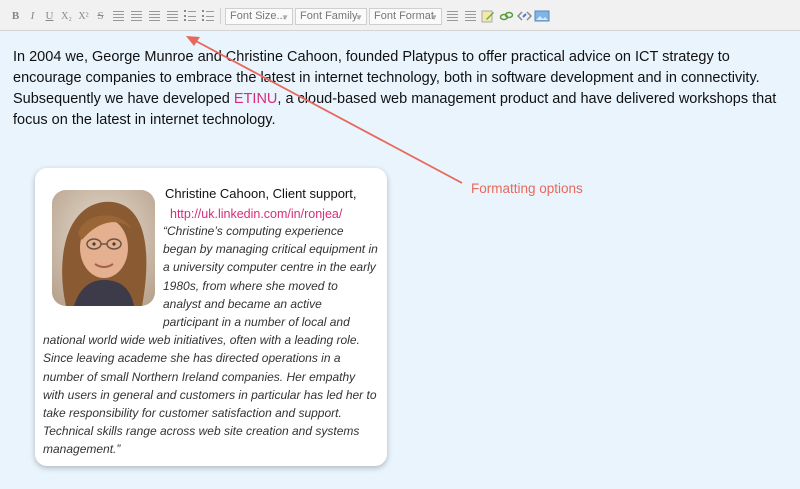  I want to click on align-center-icon, so click(136, 16).